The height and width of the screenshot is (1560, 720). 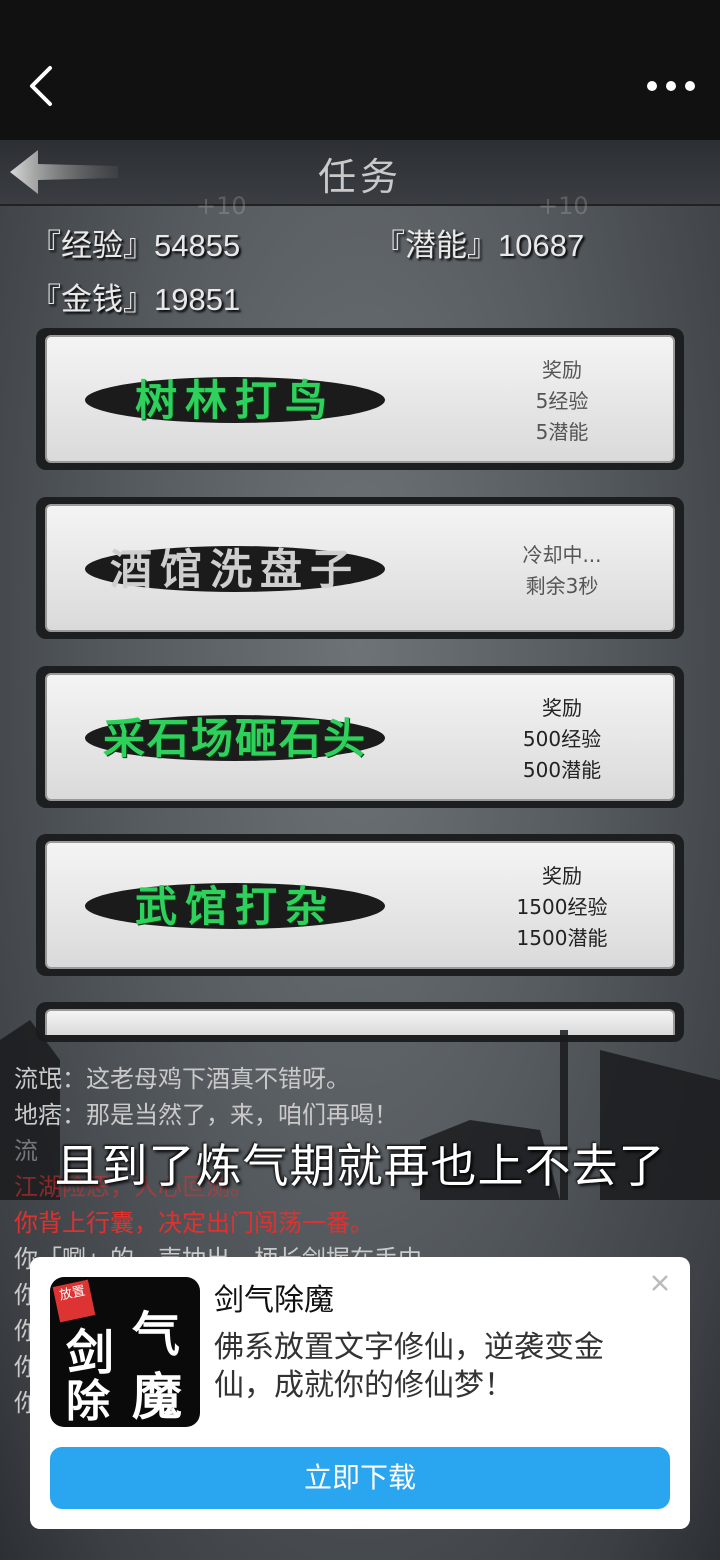 What do you see at coordinates (135, 299) in the screenshot?
I see `stat-money: 『金钱』19851` at bounding box center [135, 299].